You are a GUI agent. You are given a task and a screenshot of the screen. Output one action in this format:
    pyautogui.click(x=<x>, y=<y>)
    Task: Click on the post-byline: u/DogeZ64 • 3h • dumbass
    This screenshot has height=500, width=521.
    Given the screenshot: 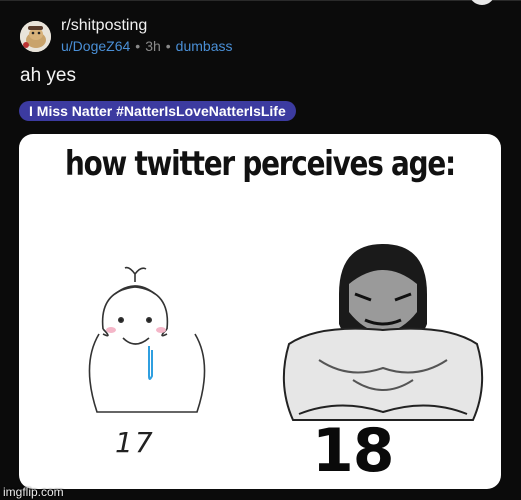 What is the action you would take?
    pyautogui.click(x=146, y=46)
    